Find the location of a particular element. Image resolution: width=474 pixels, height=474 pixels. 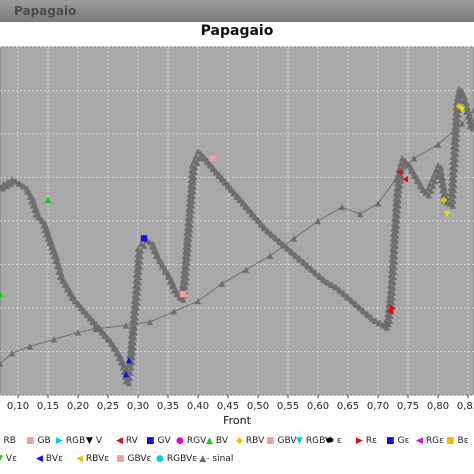

legend-item: ● RGV is located at coordinates (191, 441).